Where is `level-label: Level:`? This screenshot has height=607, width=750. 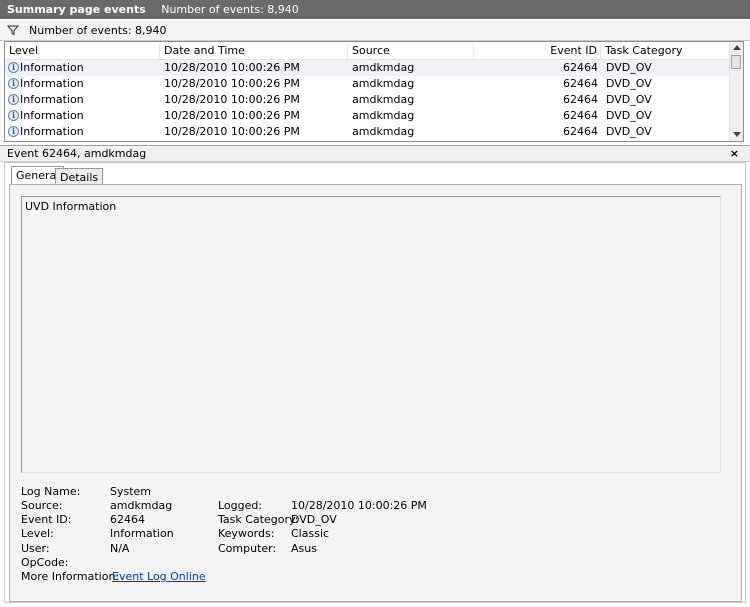 level-label: Level: is located at coordinates (37, 533).